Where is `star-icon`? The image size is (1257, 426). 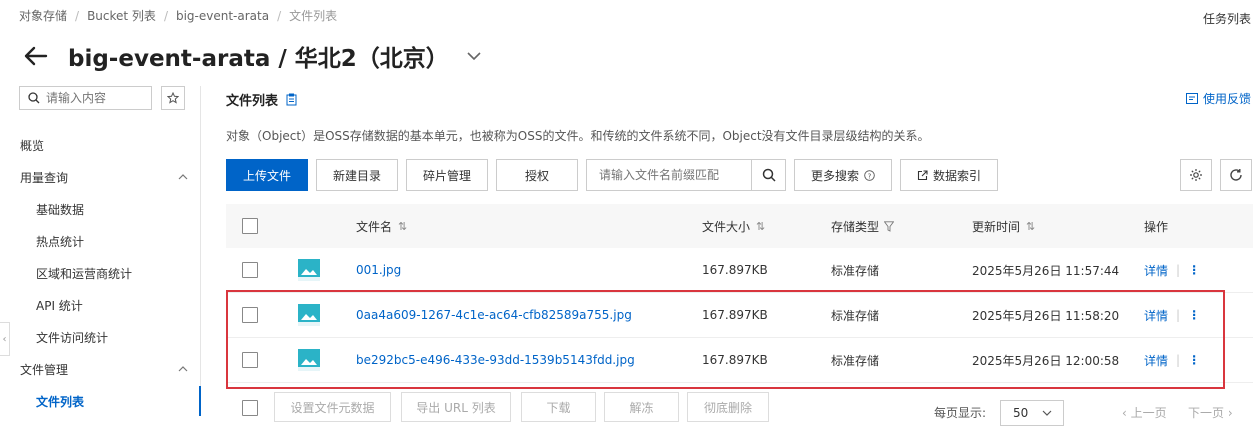 star-icon is located at coordinates (173, 98).